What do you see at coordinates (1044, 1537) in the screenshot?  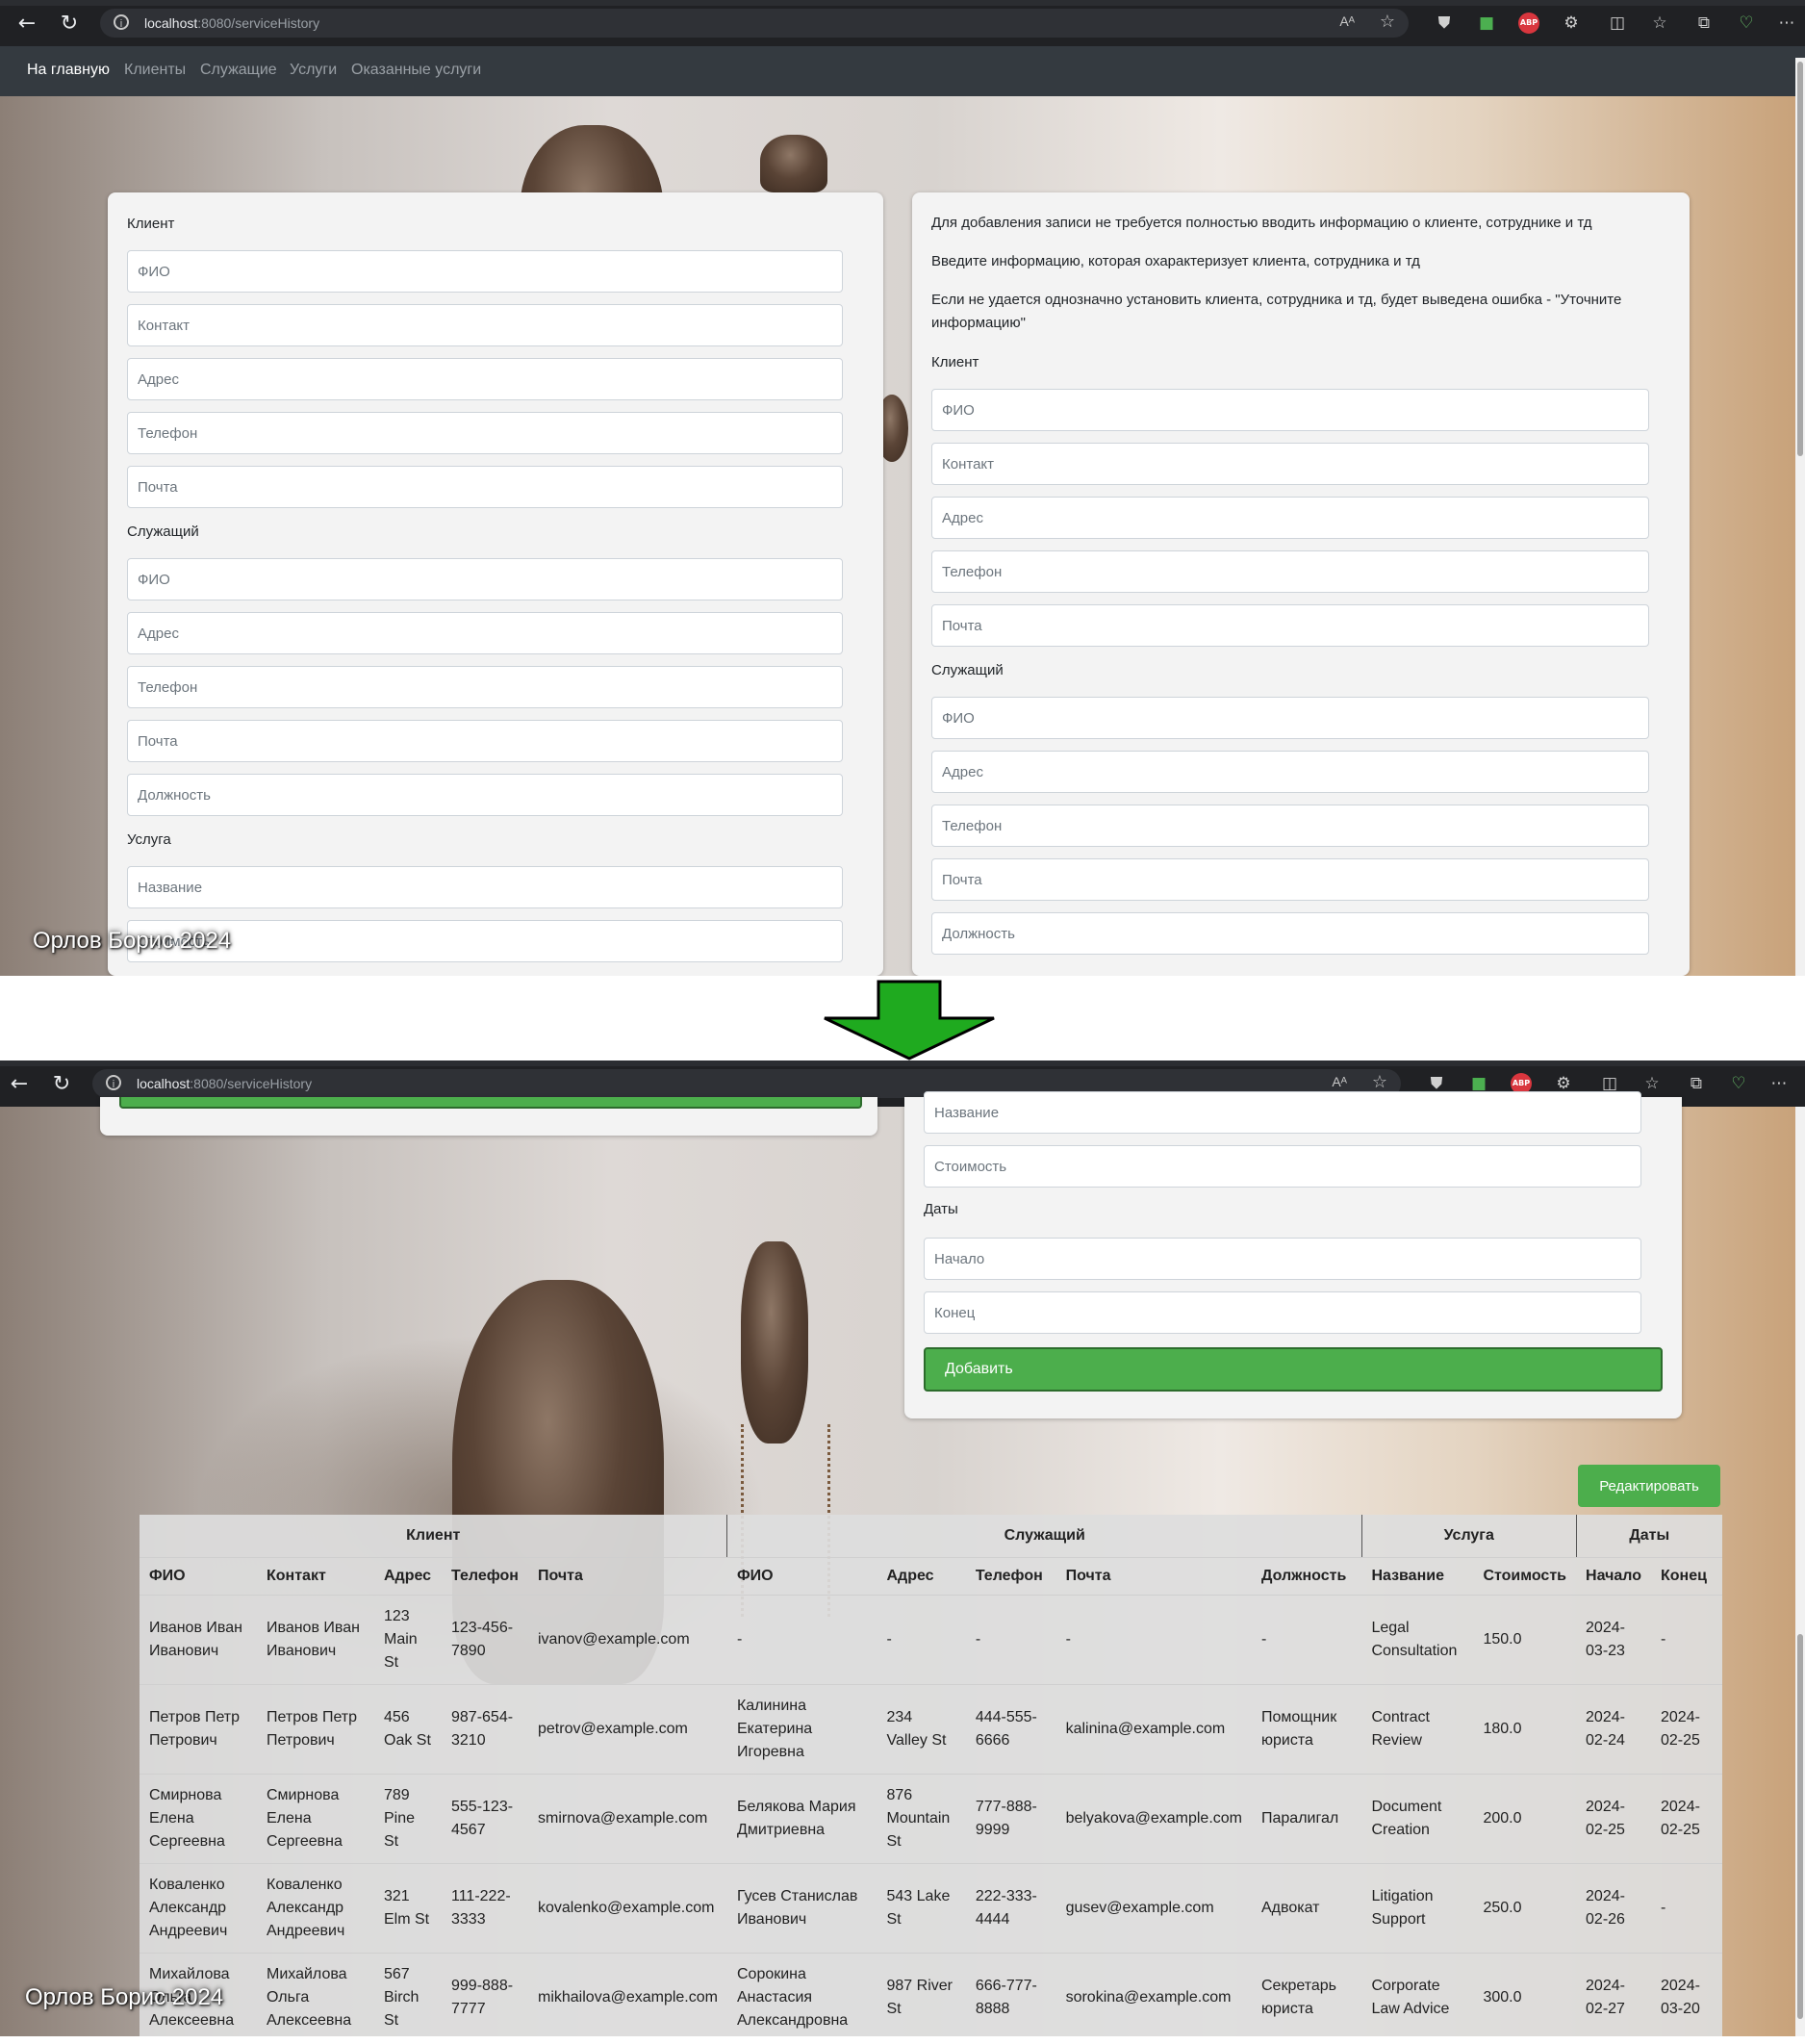 I see `group-employee: Служащий` at bounding box center [1044, 1537].